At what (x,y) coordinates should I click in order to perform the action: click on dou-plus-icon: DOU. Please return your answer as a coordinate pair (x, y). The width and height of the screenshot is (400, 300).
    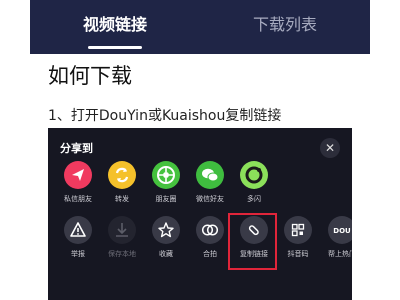
    Looking at the image, I should click on (340, 230).